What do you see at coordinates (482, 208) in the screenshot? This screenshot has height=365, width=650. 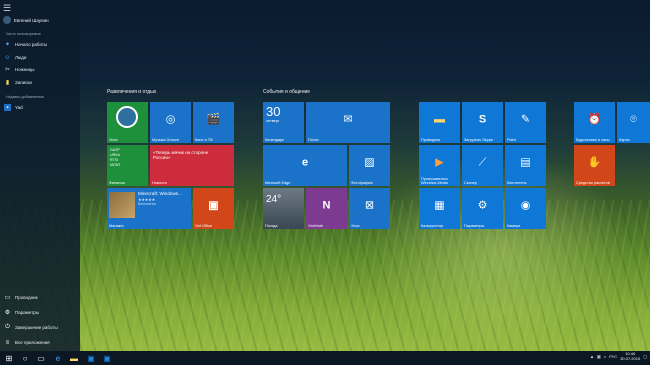 I see `tile-settings: ⚙ Параметры` at bounding box center [482, 208].